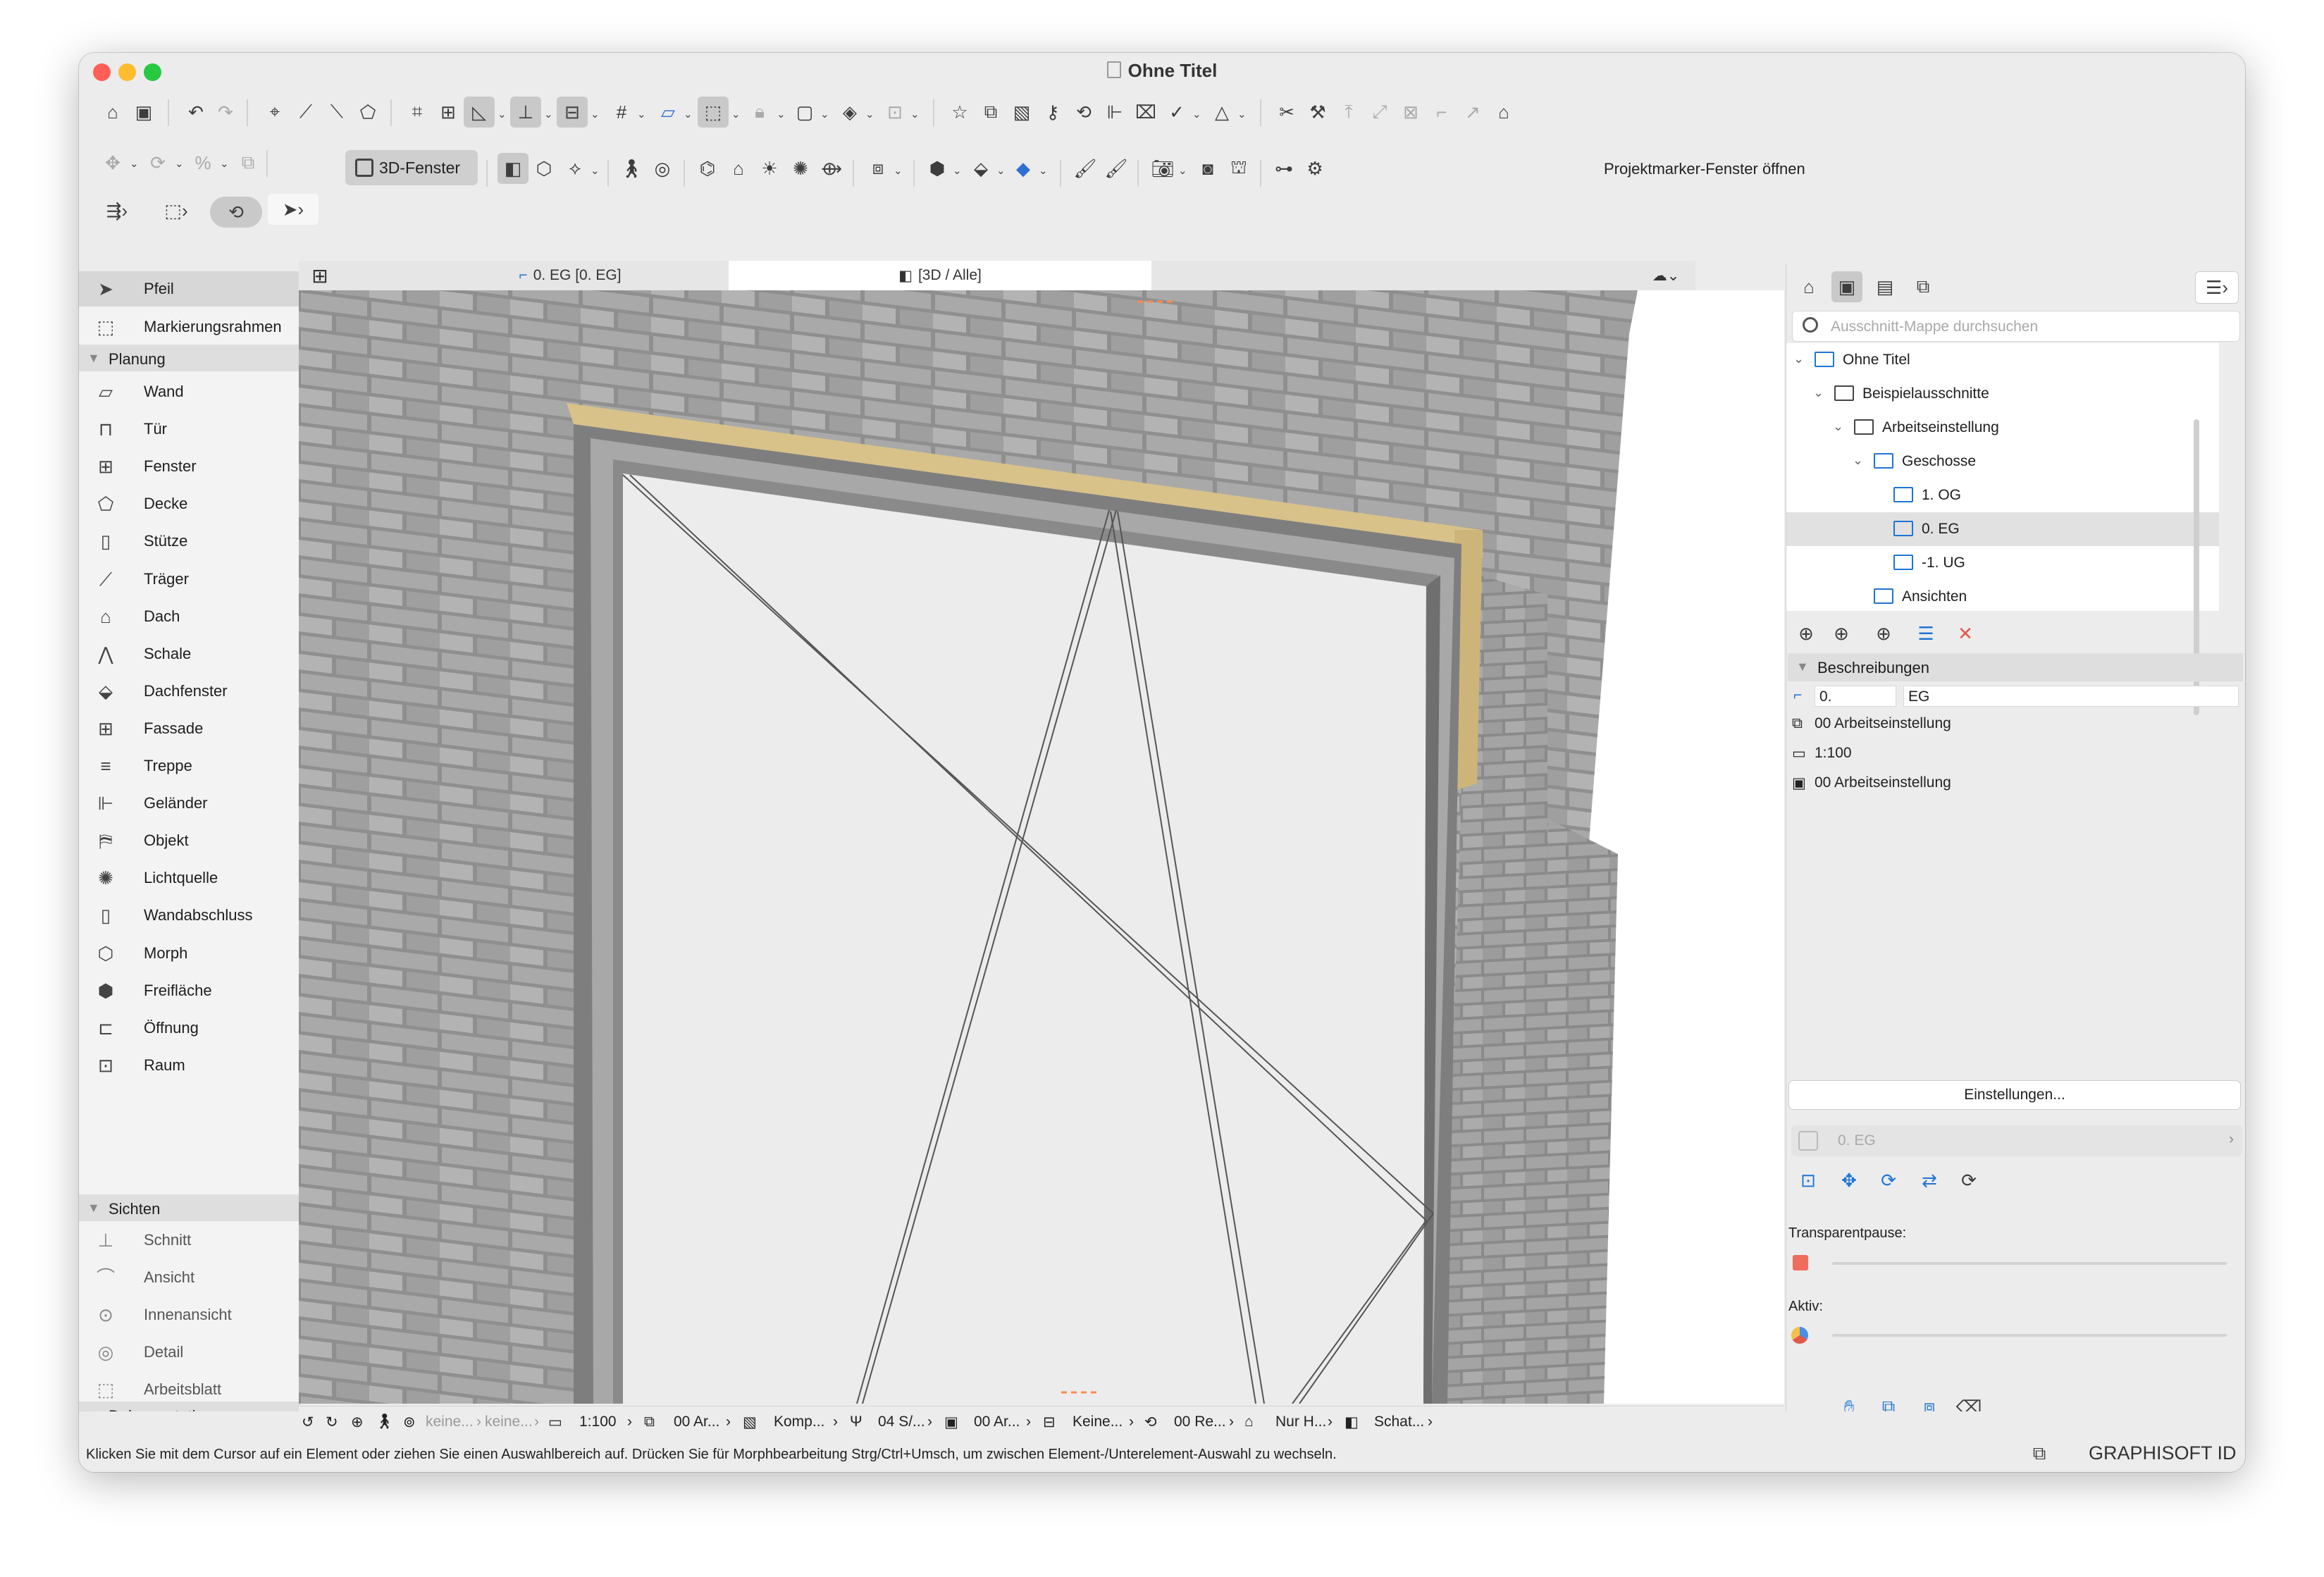  Describe the element at coordinates (2039, 1453) in the screenshot. I see `windows-icon: ⧉` at that location.